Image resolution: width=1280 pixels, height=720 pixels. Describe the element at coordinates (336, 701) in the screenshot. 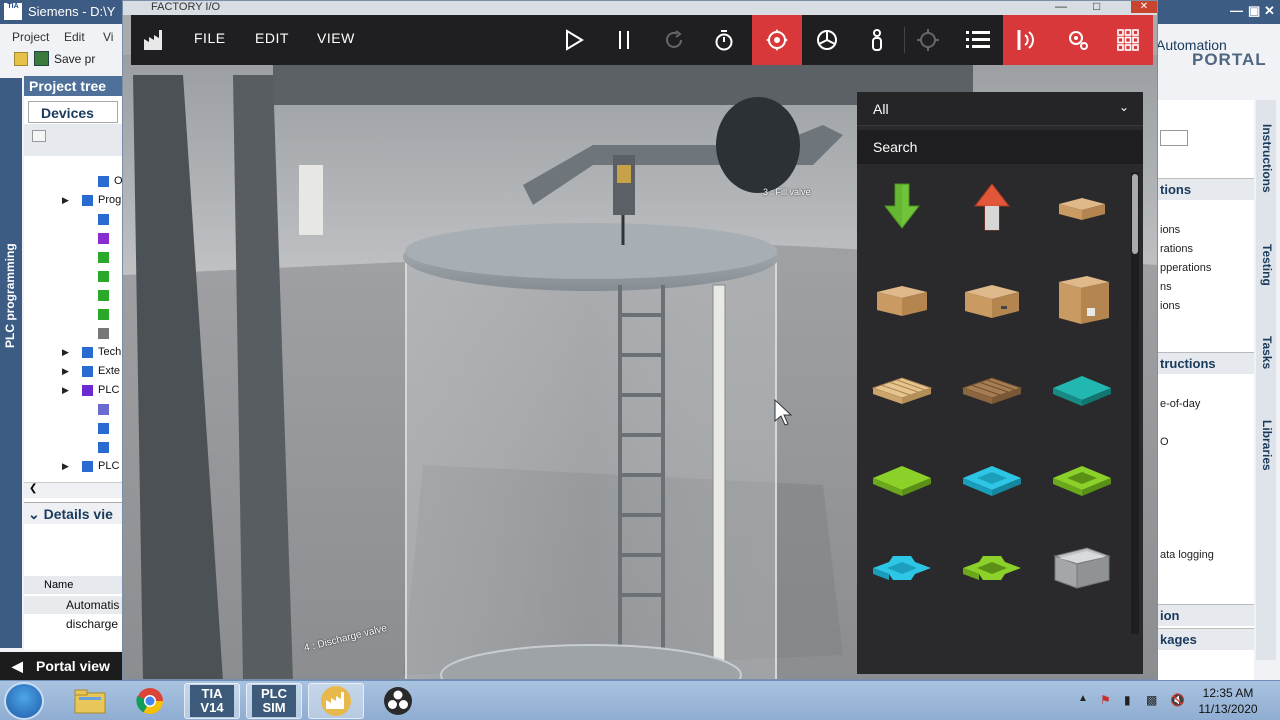

I see `factory-io-icon` at that location.